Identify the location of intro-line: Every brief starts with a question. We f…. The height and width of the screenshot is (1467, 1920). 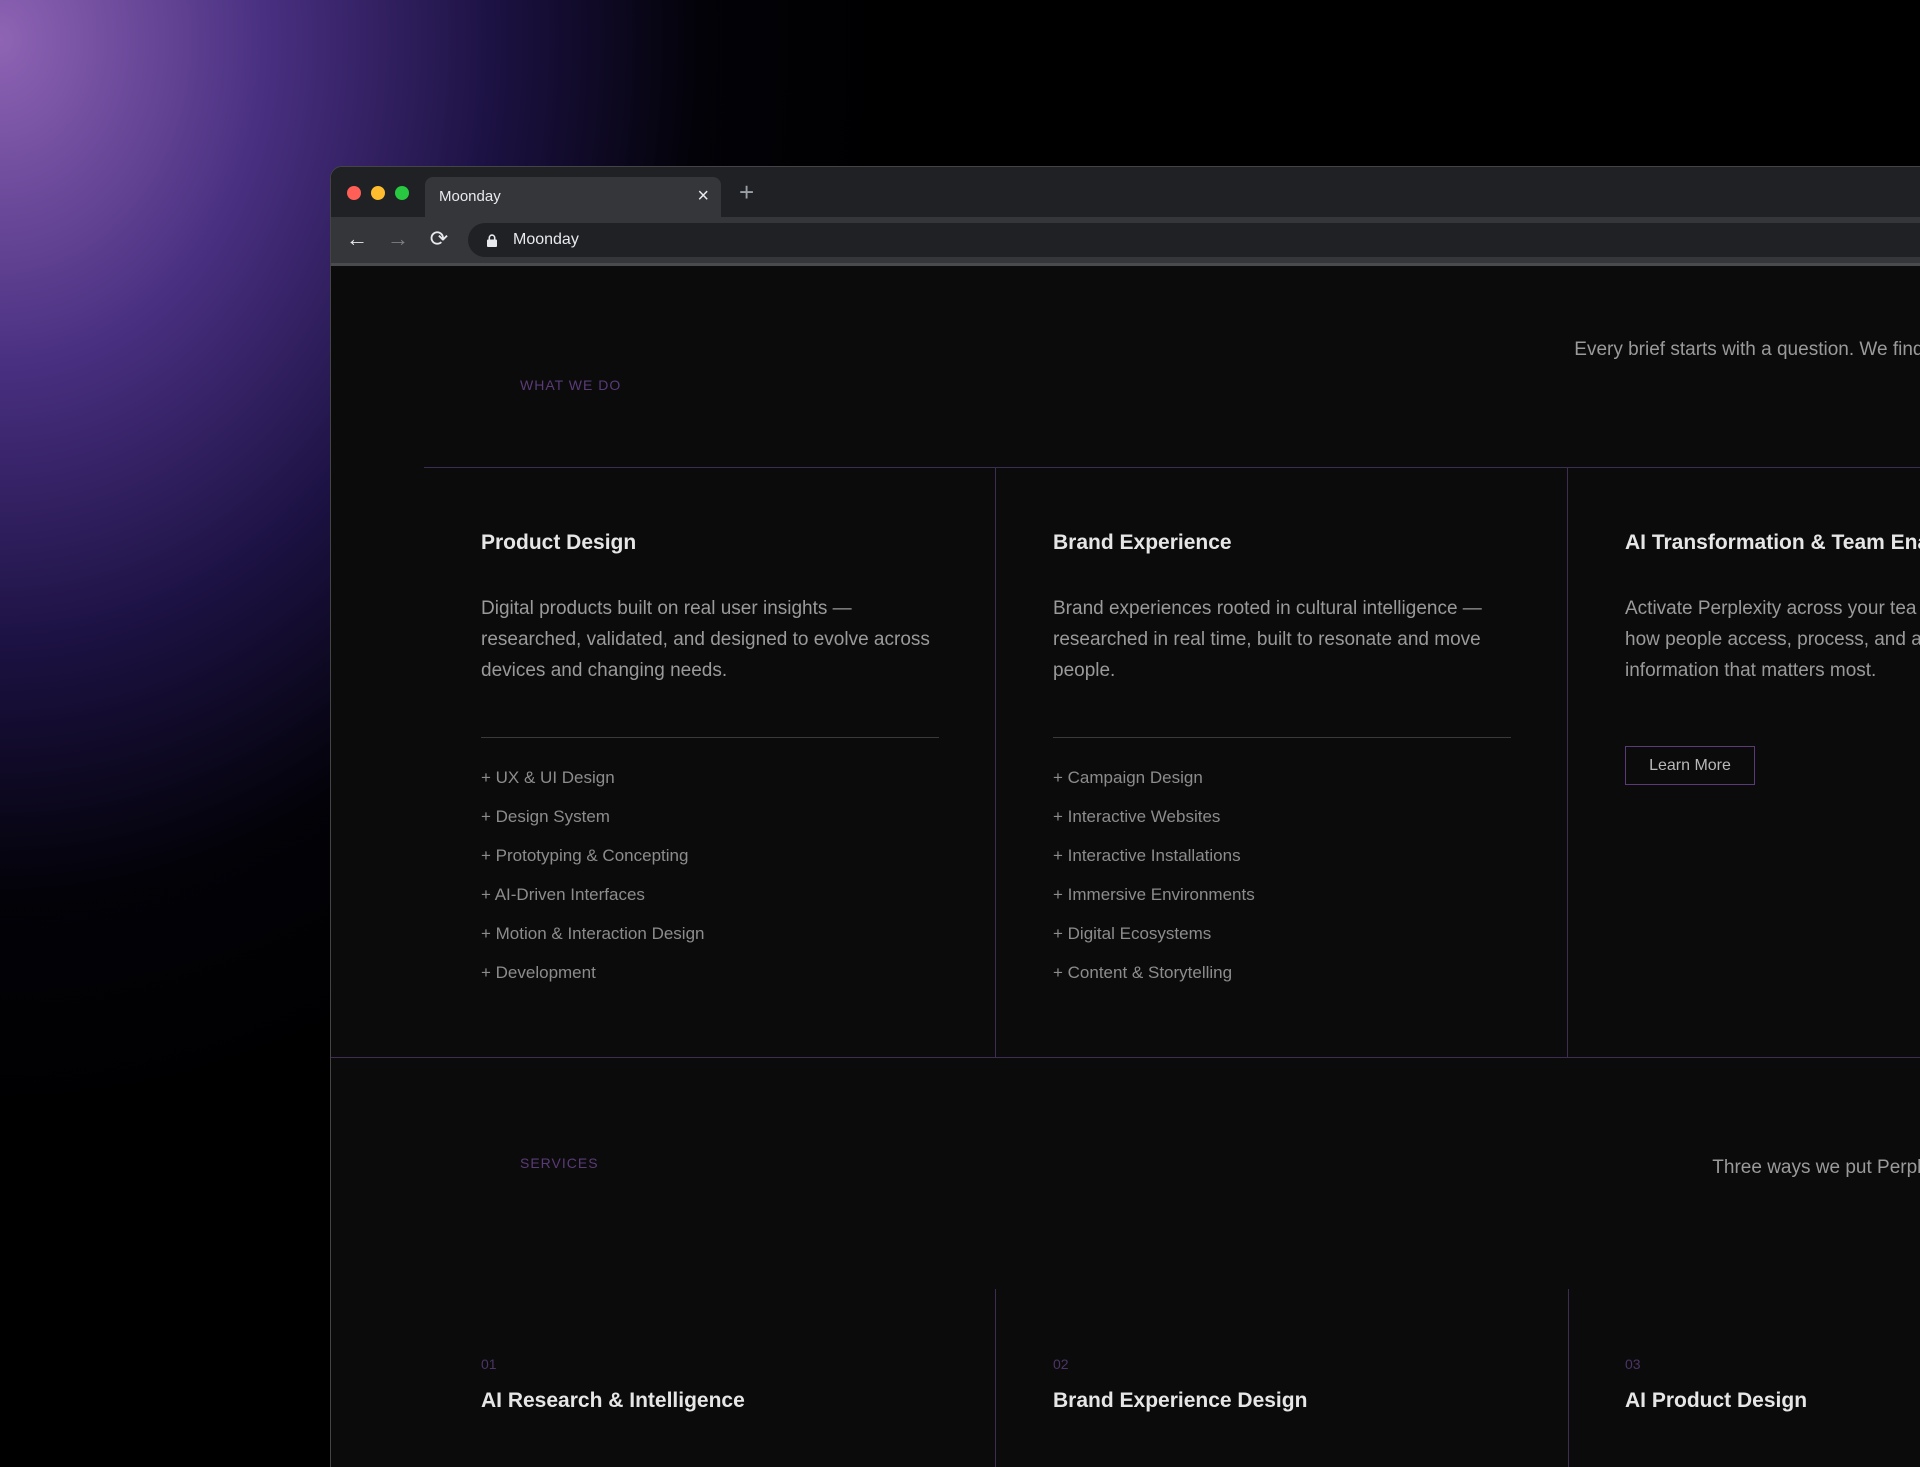
(1747, 349).